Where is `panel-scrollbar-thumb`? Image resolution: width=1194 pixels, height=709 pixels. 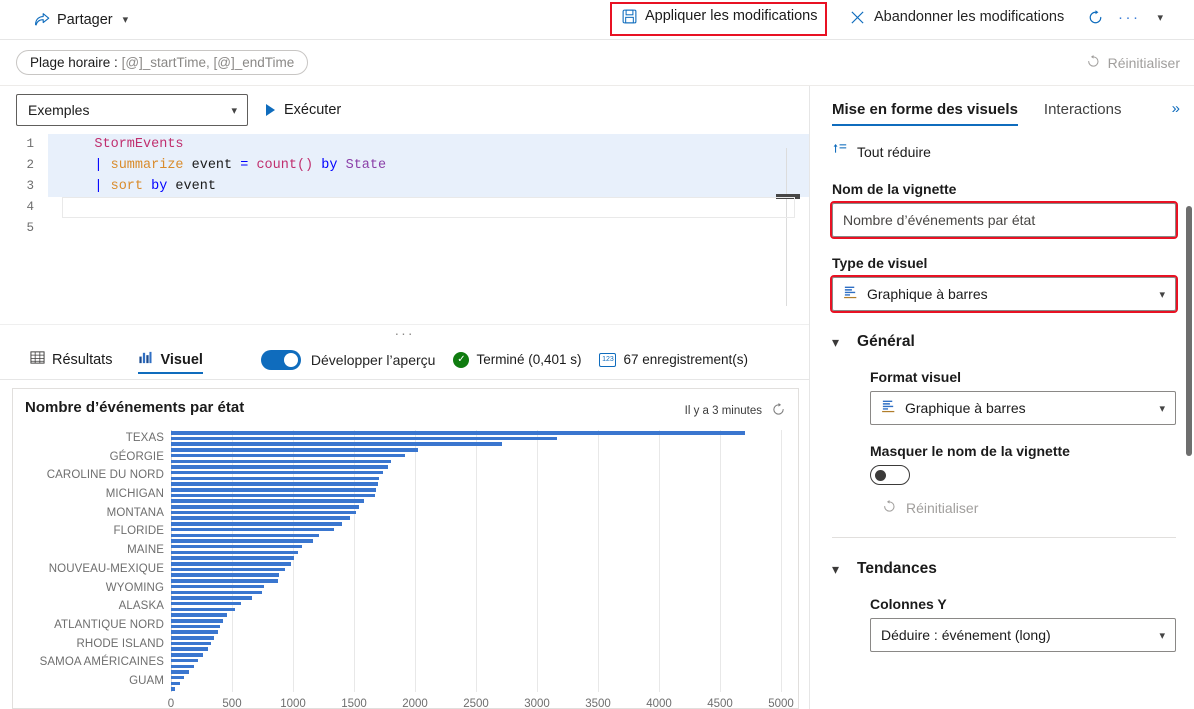
panel-scrollbar-thumb is located at coordinates (1189, 331).